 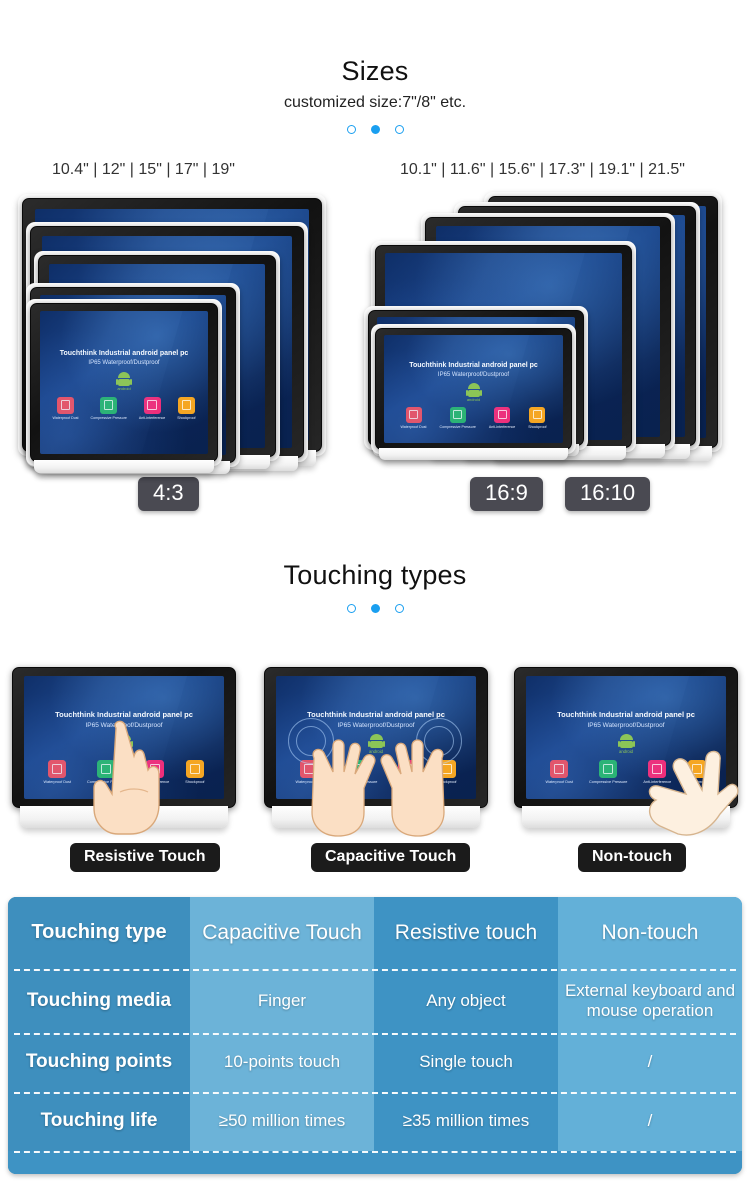 I want to click on row-value: 10-points touch, so click(x=282, y=1062).